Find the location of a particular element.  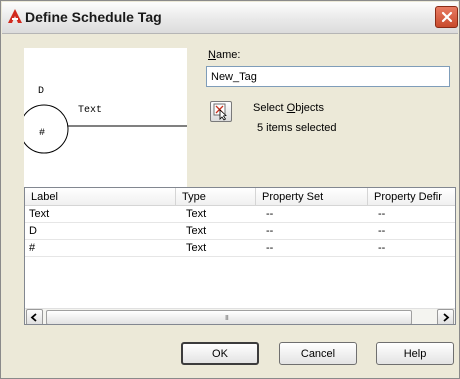

window-title: Define Schedule Tag is located at coordinates (93, 17).